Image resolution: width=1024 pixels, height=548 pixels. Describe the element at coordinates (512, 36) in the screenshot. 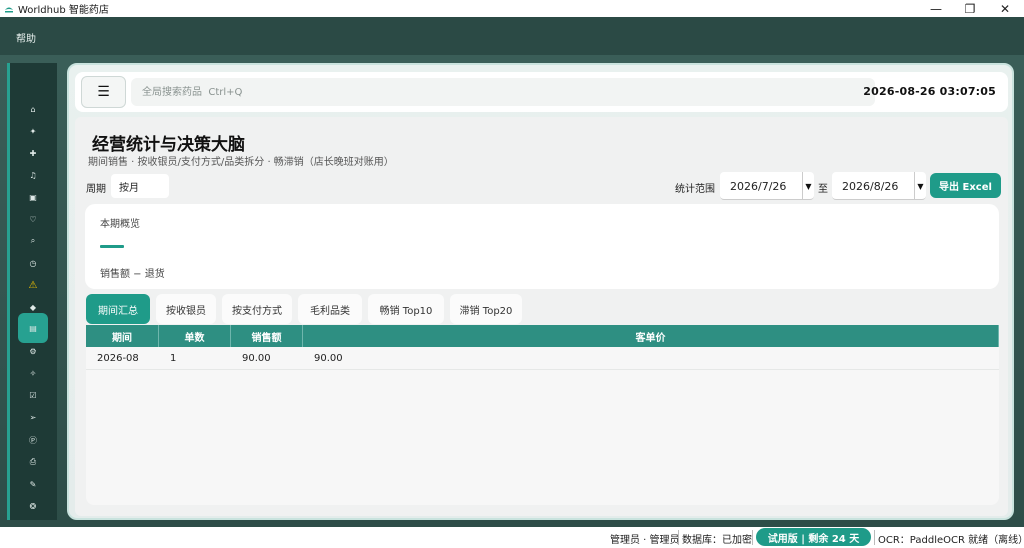

I see `menu-bar: 帮助` at that location.